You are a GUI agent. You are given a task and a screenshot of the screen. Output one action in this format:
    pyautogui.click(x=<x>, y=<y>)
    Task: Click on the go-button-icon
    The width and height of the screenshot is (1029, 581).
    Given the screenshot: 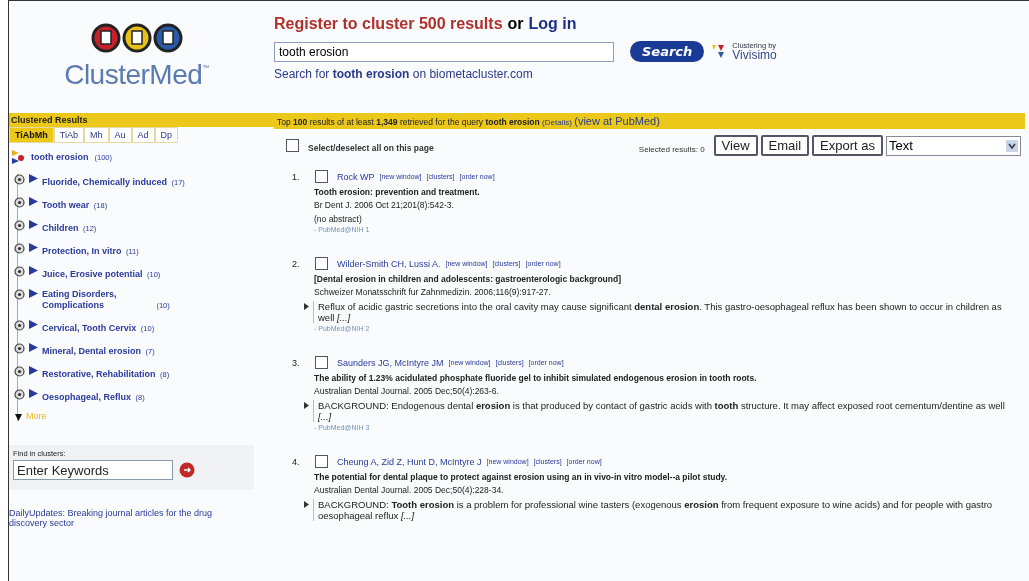 What is the action you would take?
    pyautogui.click(x=187, y=470)
    